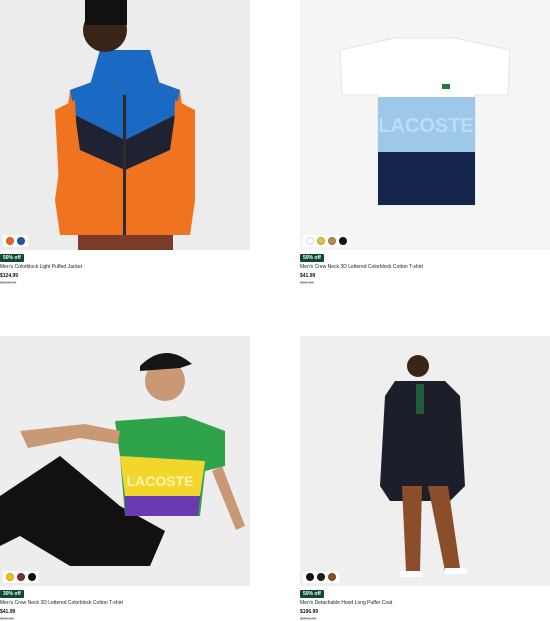 The image size is (550, 621). What do you see at coordinates (12, 594) in the screenshot?
I see `discount-badge: 30% off` at bounding box center [12, 594].